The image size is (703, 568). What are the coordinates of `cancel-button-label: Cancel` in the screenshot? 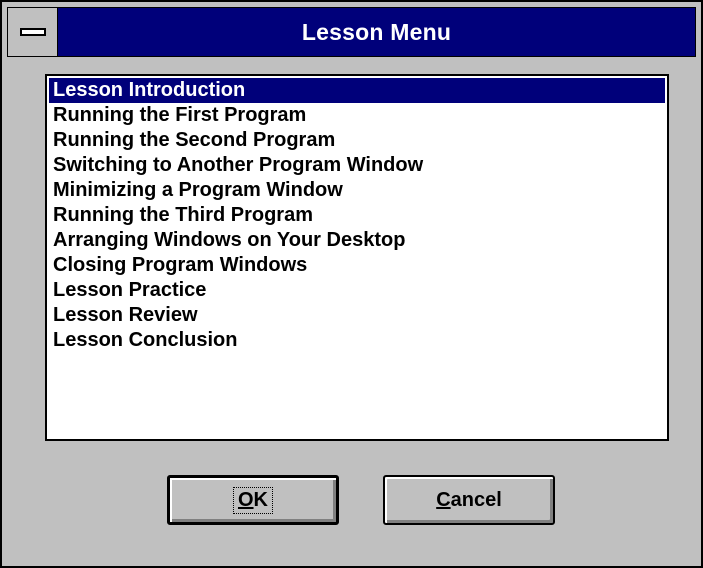 It's located at (469, 500).